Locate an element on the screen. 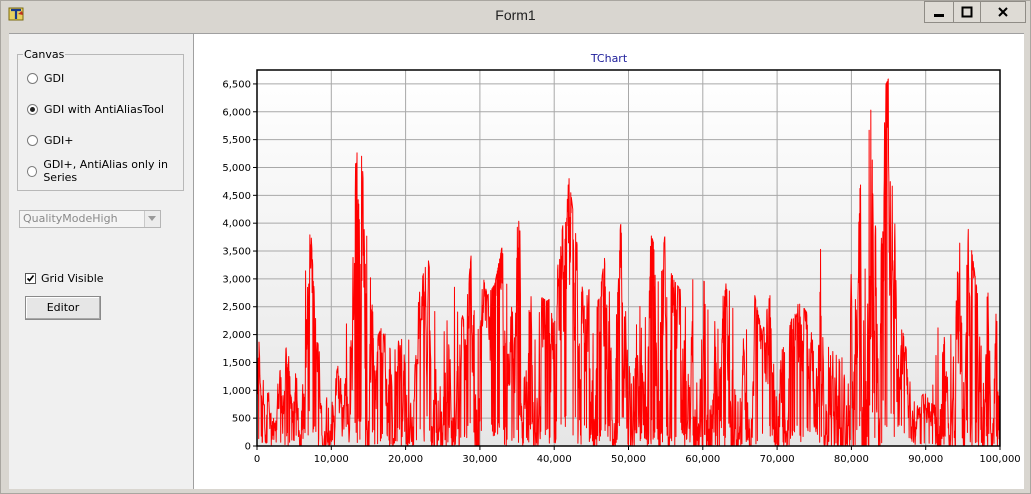 The height and width of the screenshot is (494, 1031). close-icon is located at coordinates (1003, 12).